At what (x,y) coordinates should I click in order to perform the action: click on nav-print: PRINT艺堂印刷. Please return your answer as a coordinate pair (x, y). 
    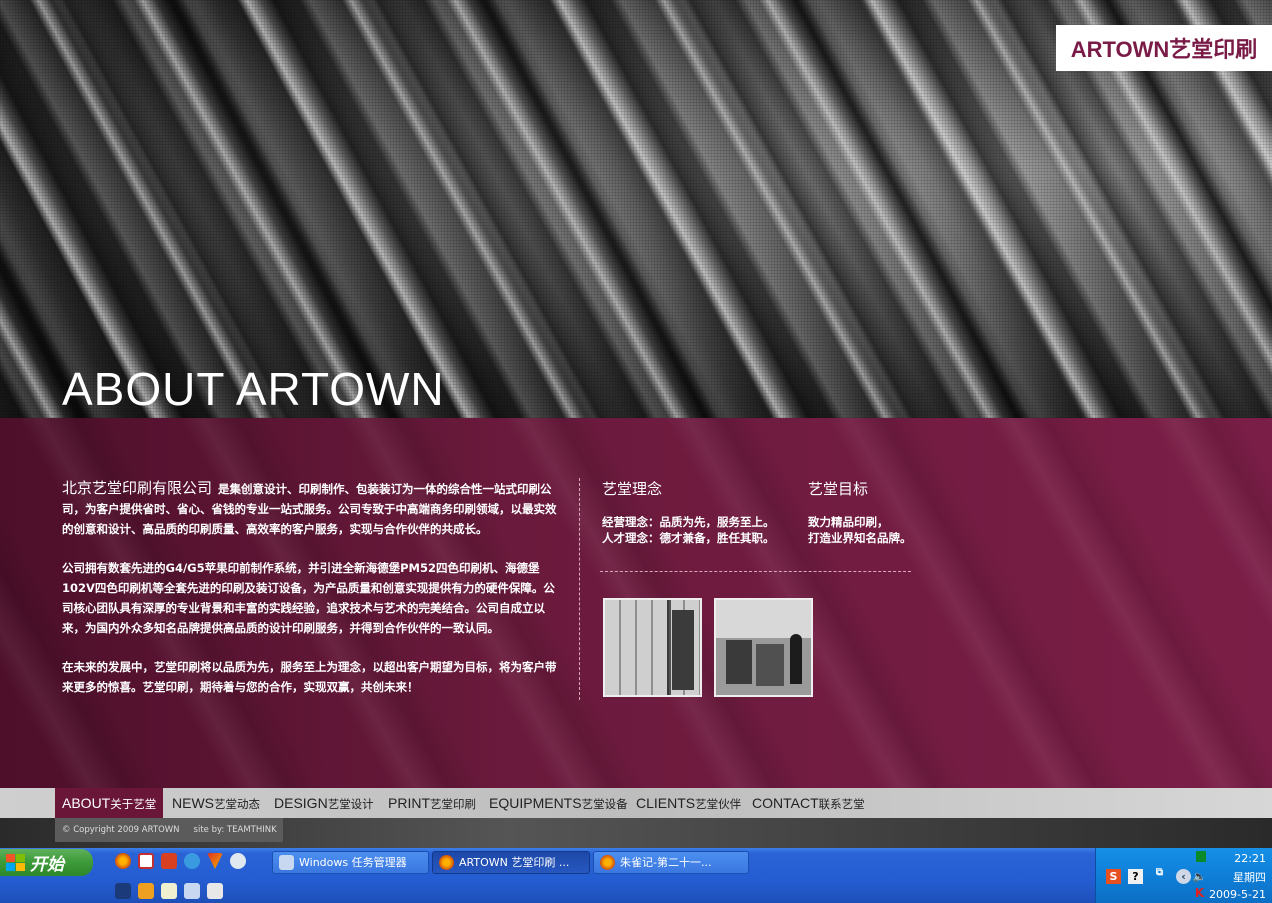
    Looking at the image, I should click on (432, 803).